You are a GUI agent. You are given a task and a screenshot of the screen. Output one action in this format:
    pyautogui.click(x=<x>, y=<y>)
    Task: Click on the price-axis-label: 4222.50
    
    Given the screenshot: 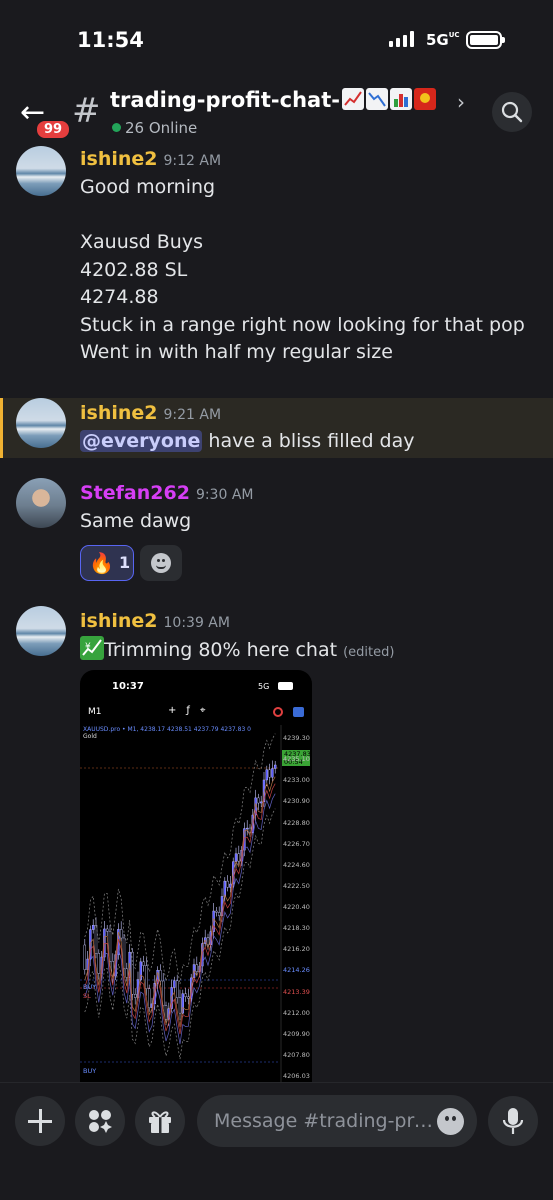 What is the action you would take?
    pyautogui.click(x=296, y=885)
    